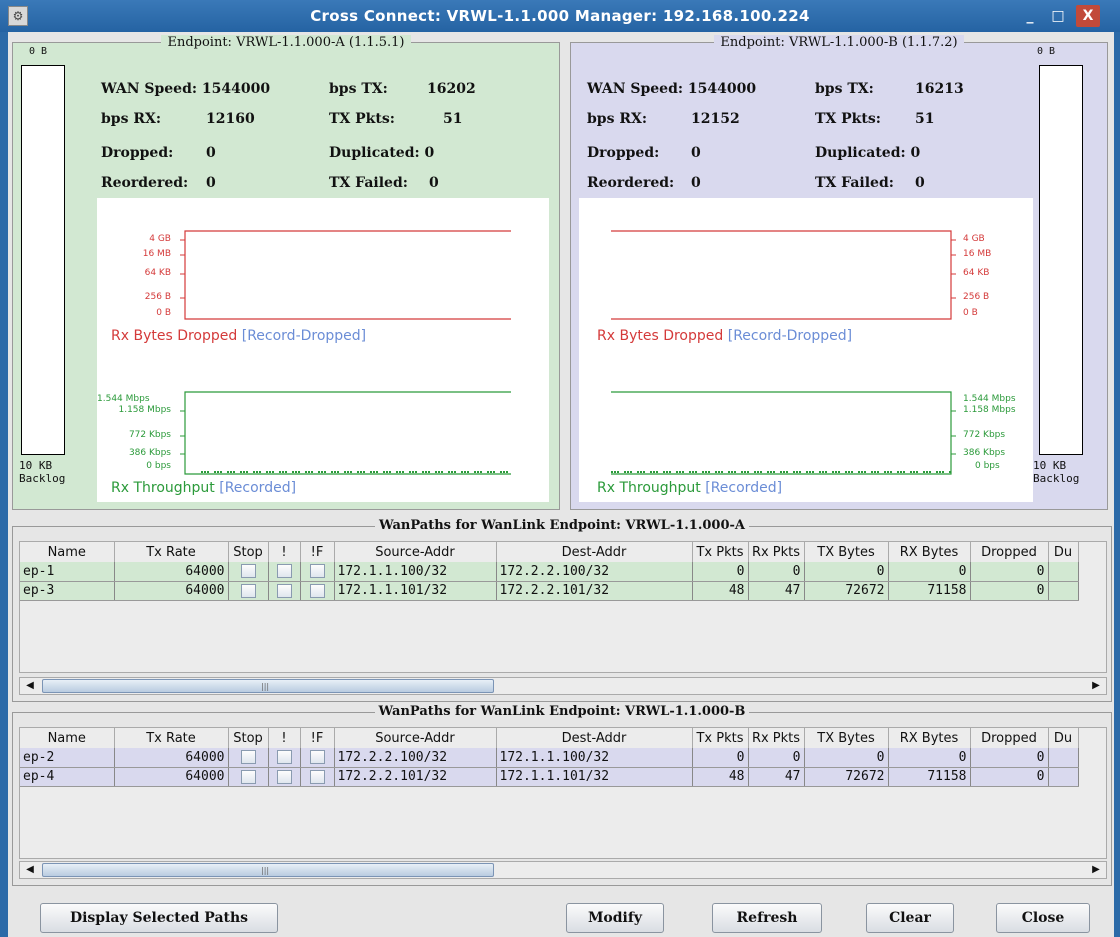 Image resolution: width=1120 pixels, height=937 pixels. Describe the element at coordinates (839, 42) in the screenshot. I see `endpoint-b-title: Endpoint: VRWL-1.1.000-B (1.1.7.2)` at that location.